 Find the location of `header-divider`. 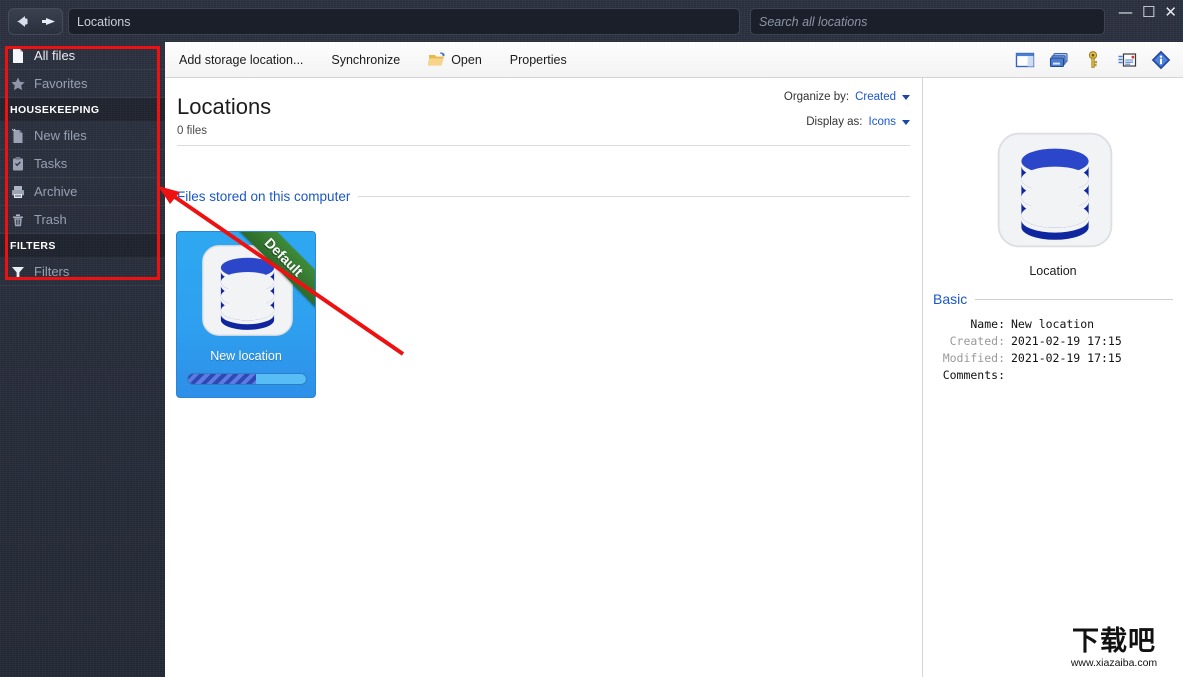

header-divider is located at coordinates (543, 145).